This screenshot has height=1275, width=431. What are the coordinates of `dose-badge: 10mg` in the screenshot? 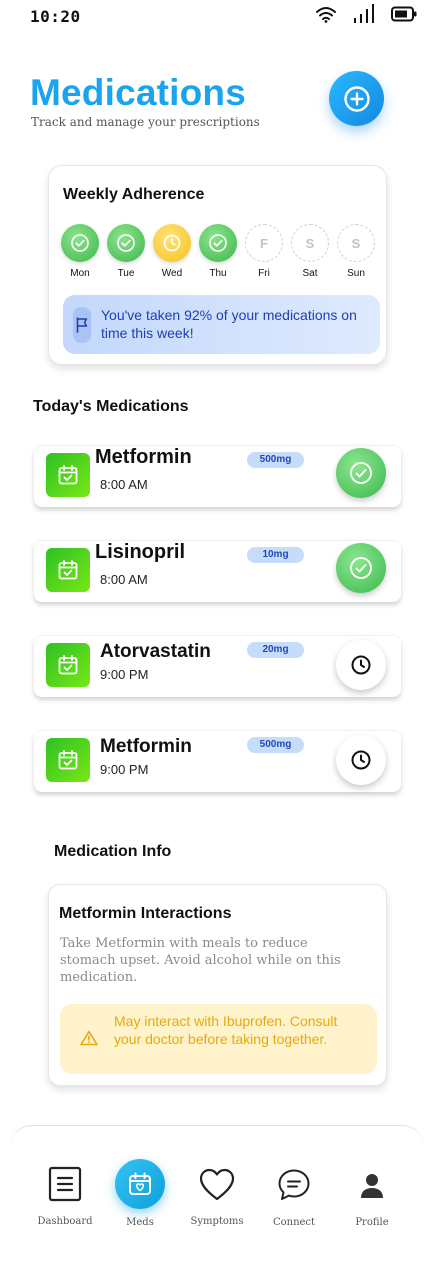 It's located at (275, 555).